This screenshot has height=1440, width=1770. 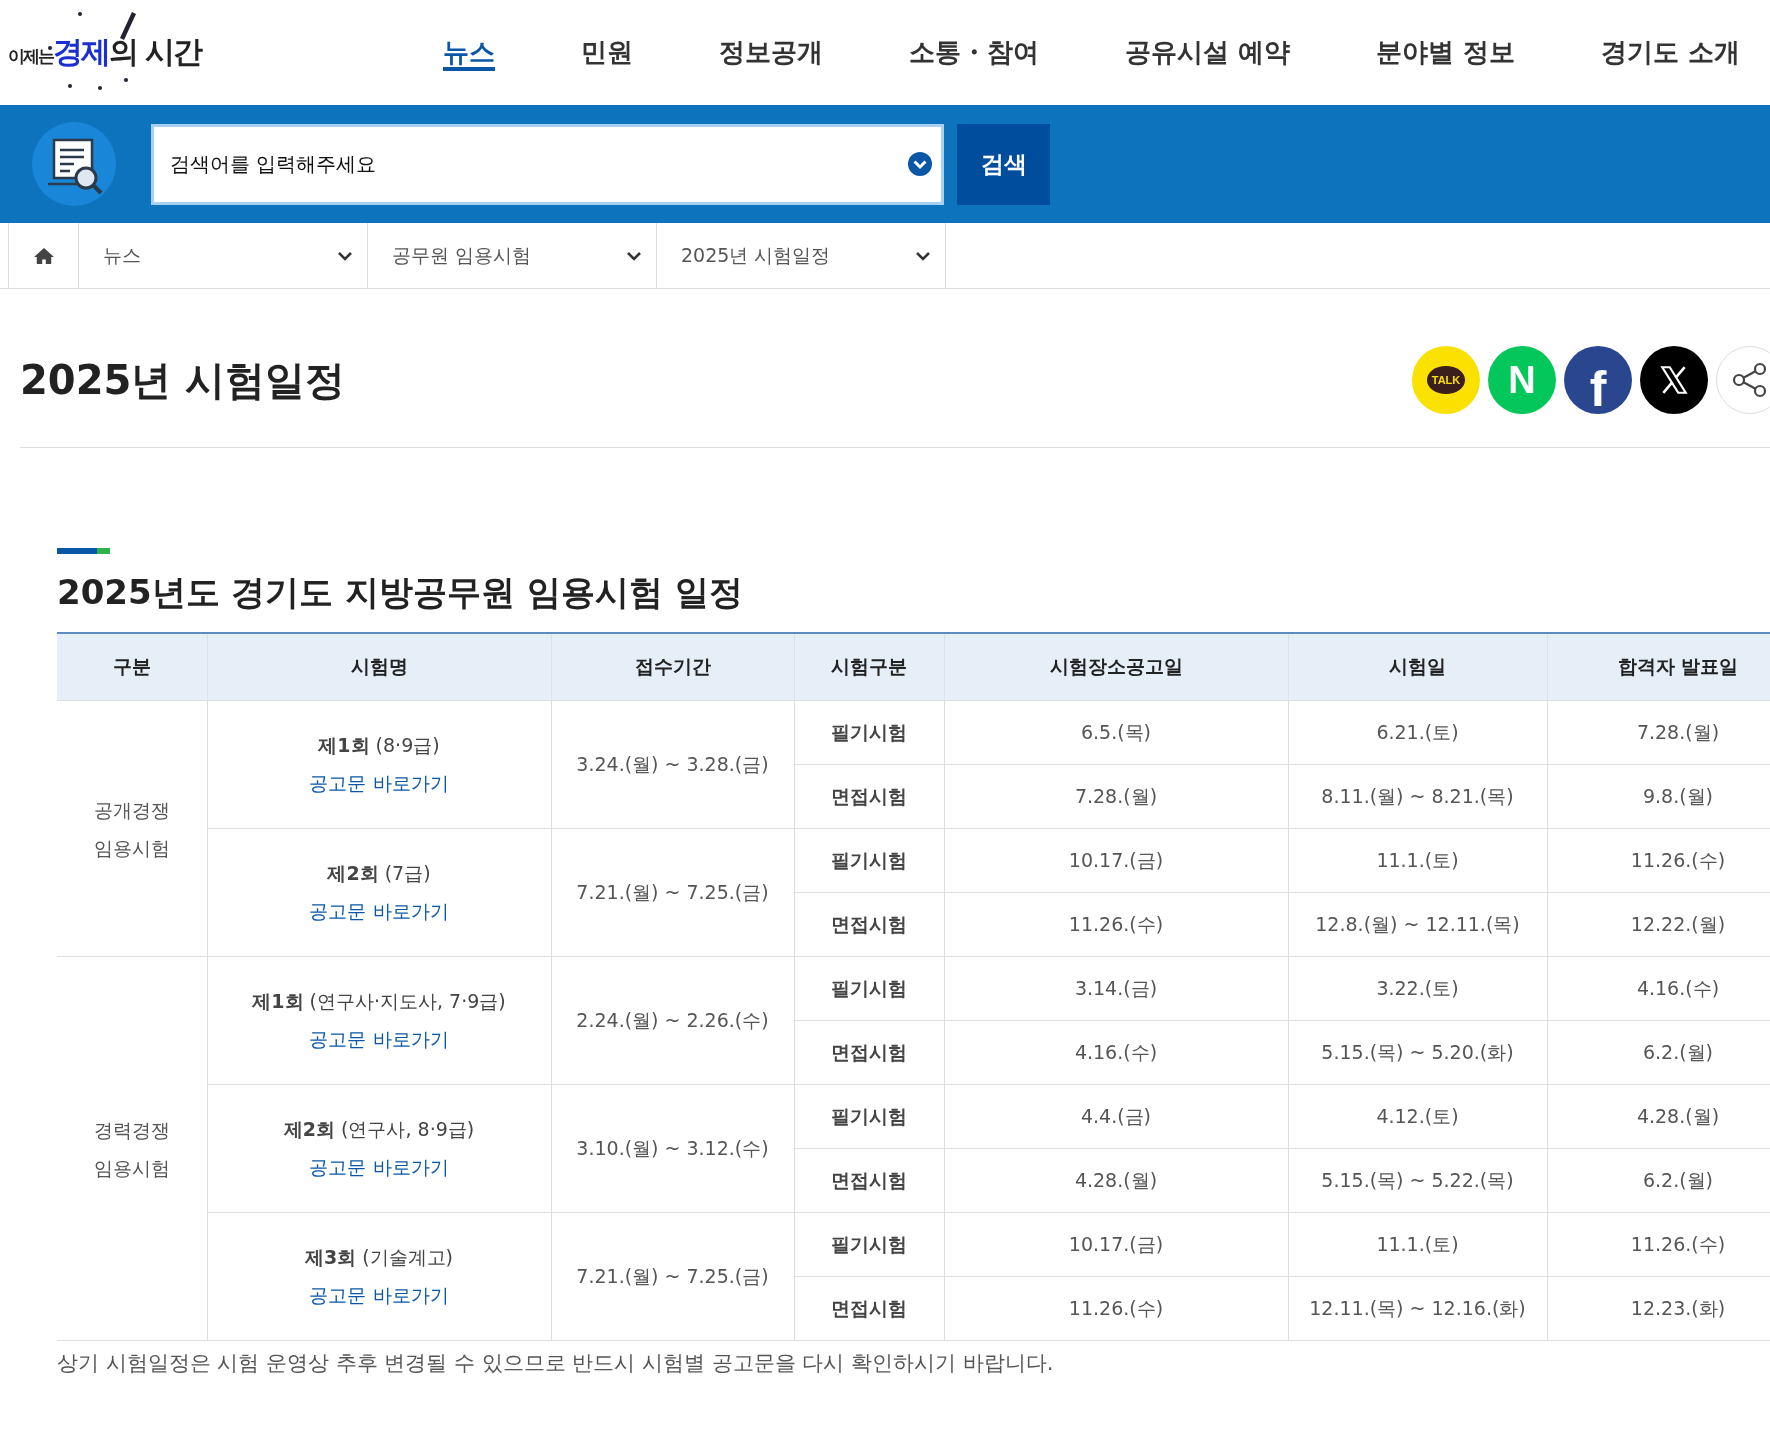 What do you see at coordinates (547, 164) in the screenshot?
I see `search-field: 검색어를 입력해주세요` at bounding box center [547, 164].